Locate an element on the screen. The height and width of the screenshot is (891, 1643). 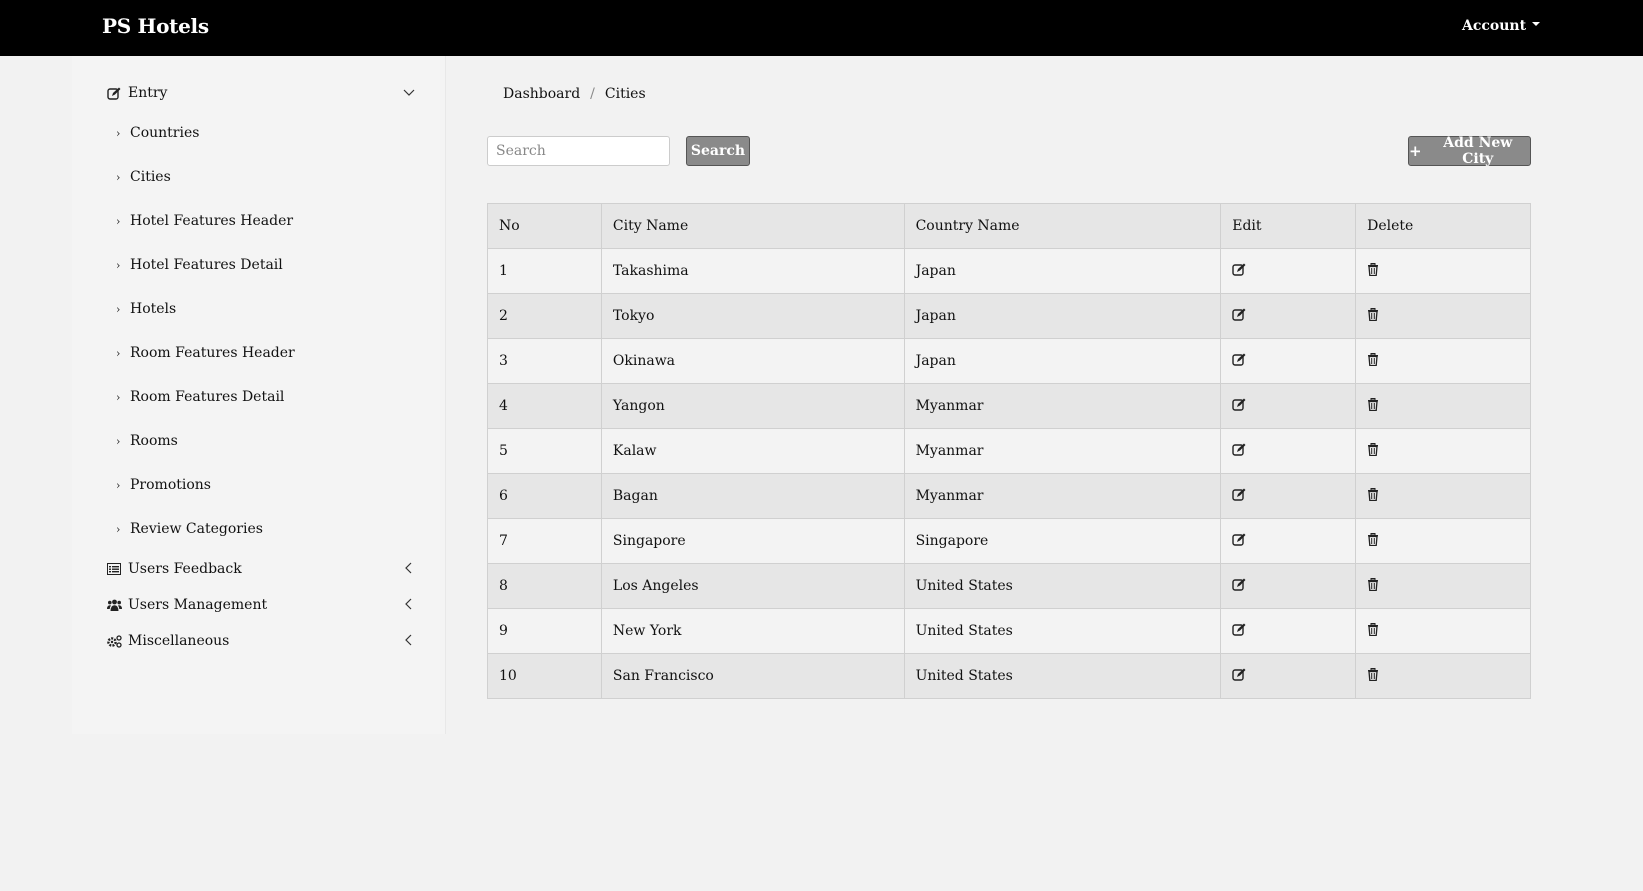
plus-icon: + is located at coordinates (1415, 151).